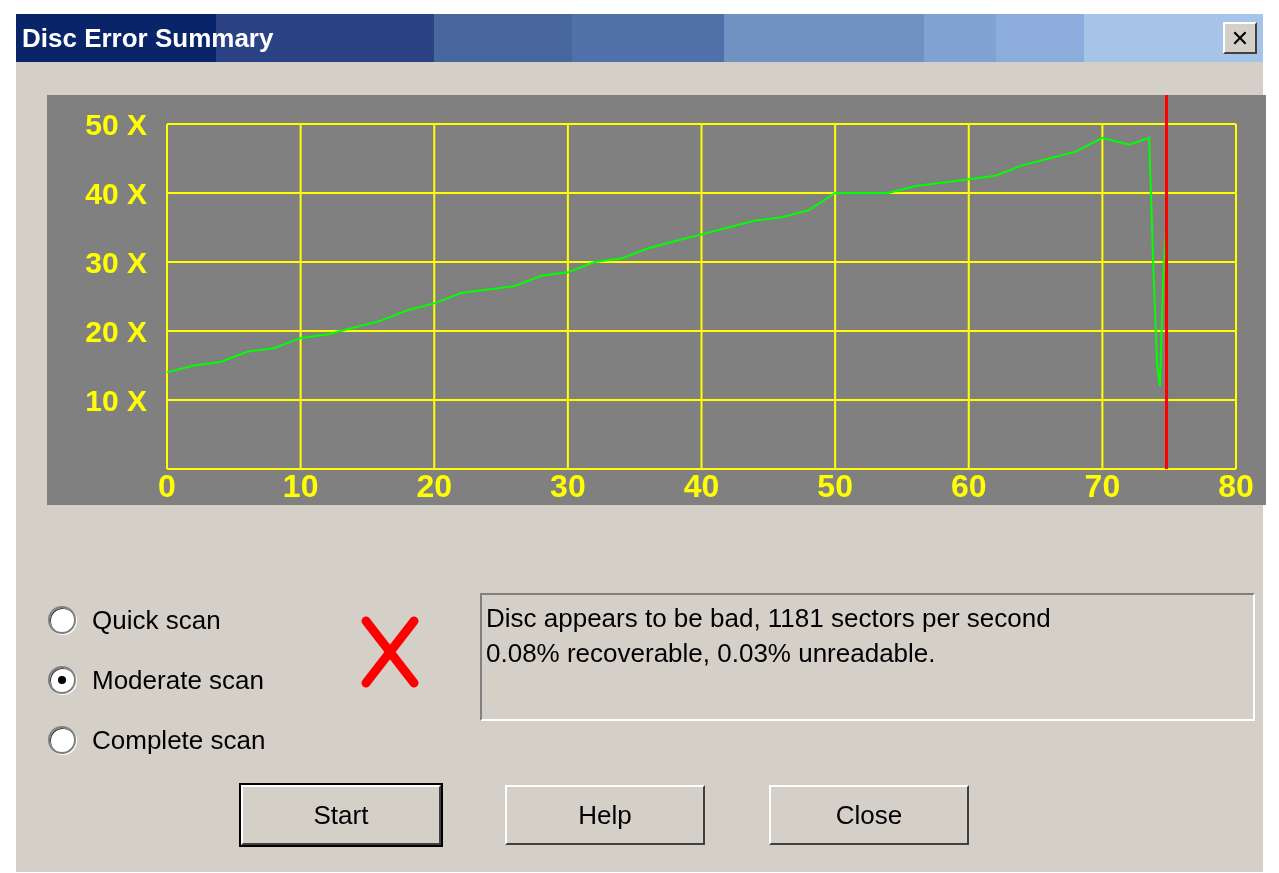  What do you see at coordinates (116, 331) in the screenshot?
I see `y-tick-label: 20 X` at bounding box center [116, 331].